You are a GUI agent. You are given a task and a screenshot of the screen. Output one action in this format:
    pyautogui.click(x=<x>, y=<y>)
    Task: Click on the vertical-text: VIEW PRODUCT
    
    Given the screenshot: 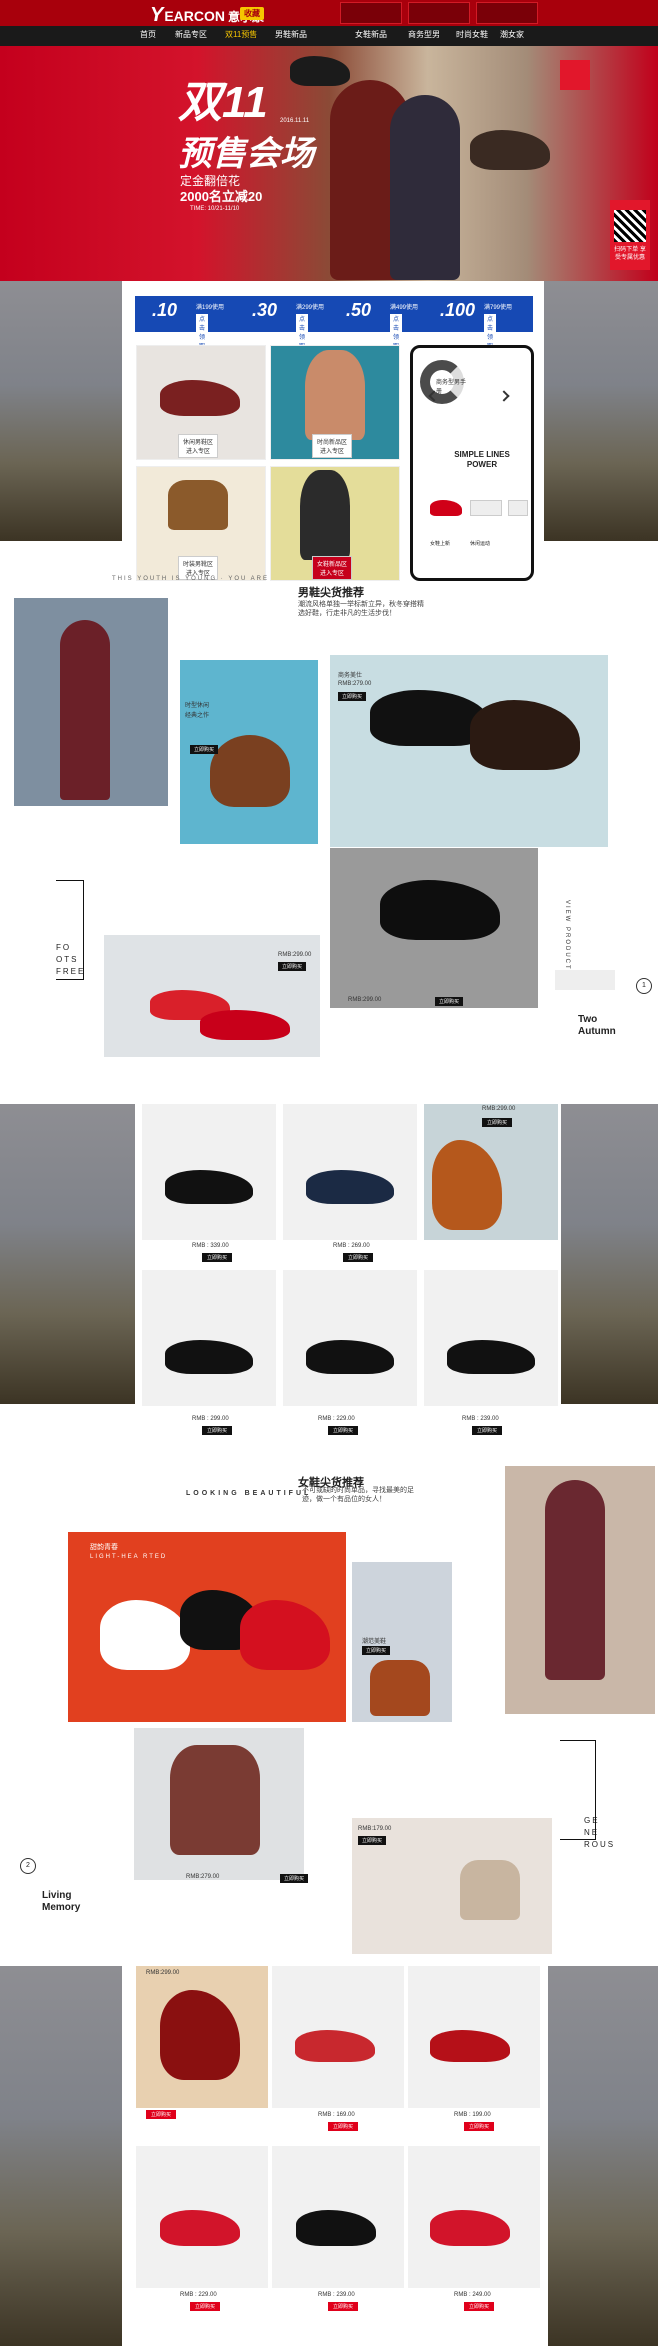 What is the action you would take?
    pyautogui.click(x=567, y=935)
    